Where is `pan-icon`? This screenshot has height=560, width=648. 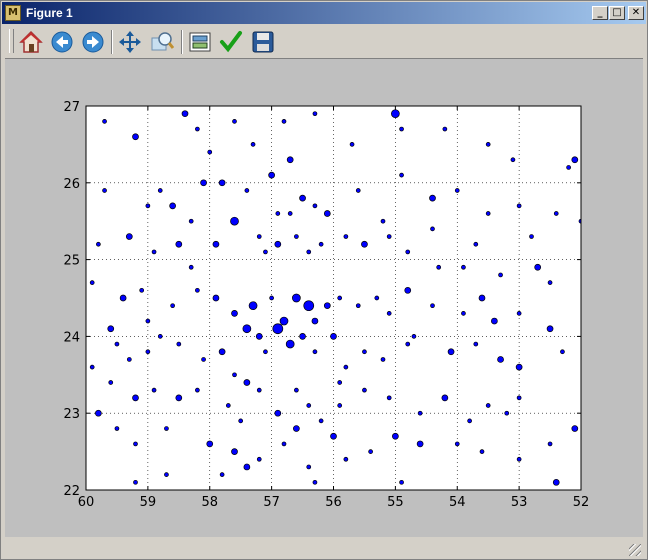 pan-icon is located at coordinates (130, 42).